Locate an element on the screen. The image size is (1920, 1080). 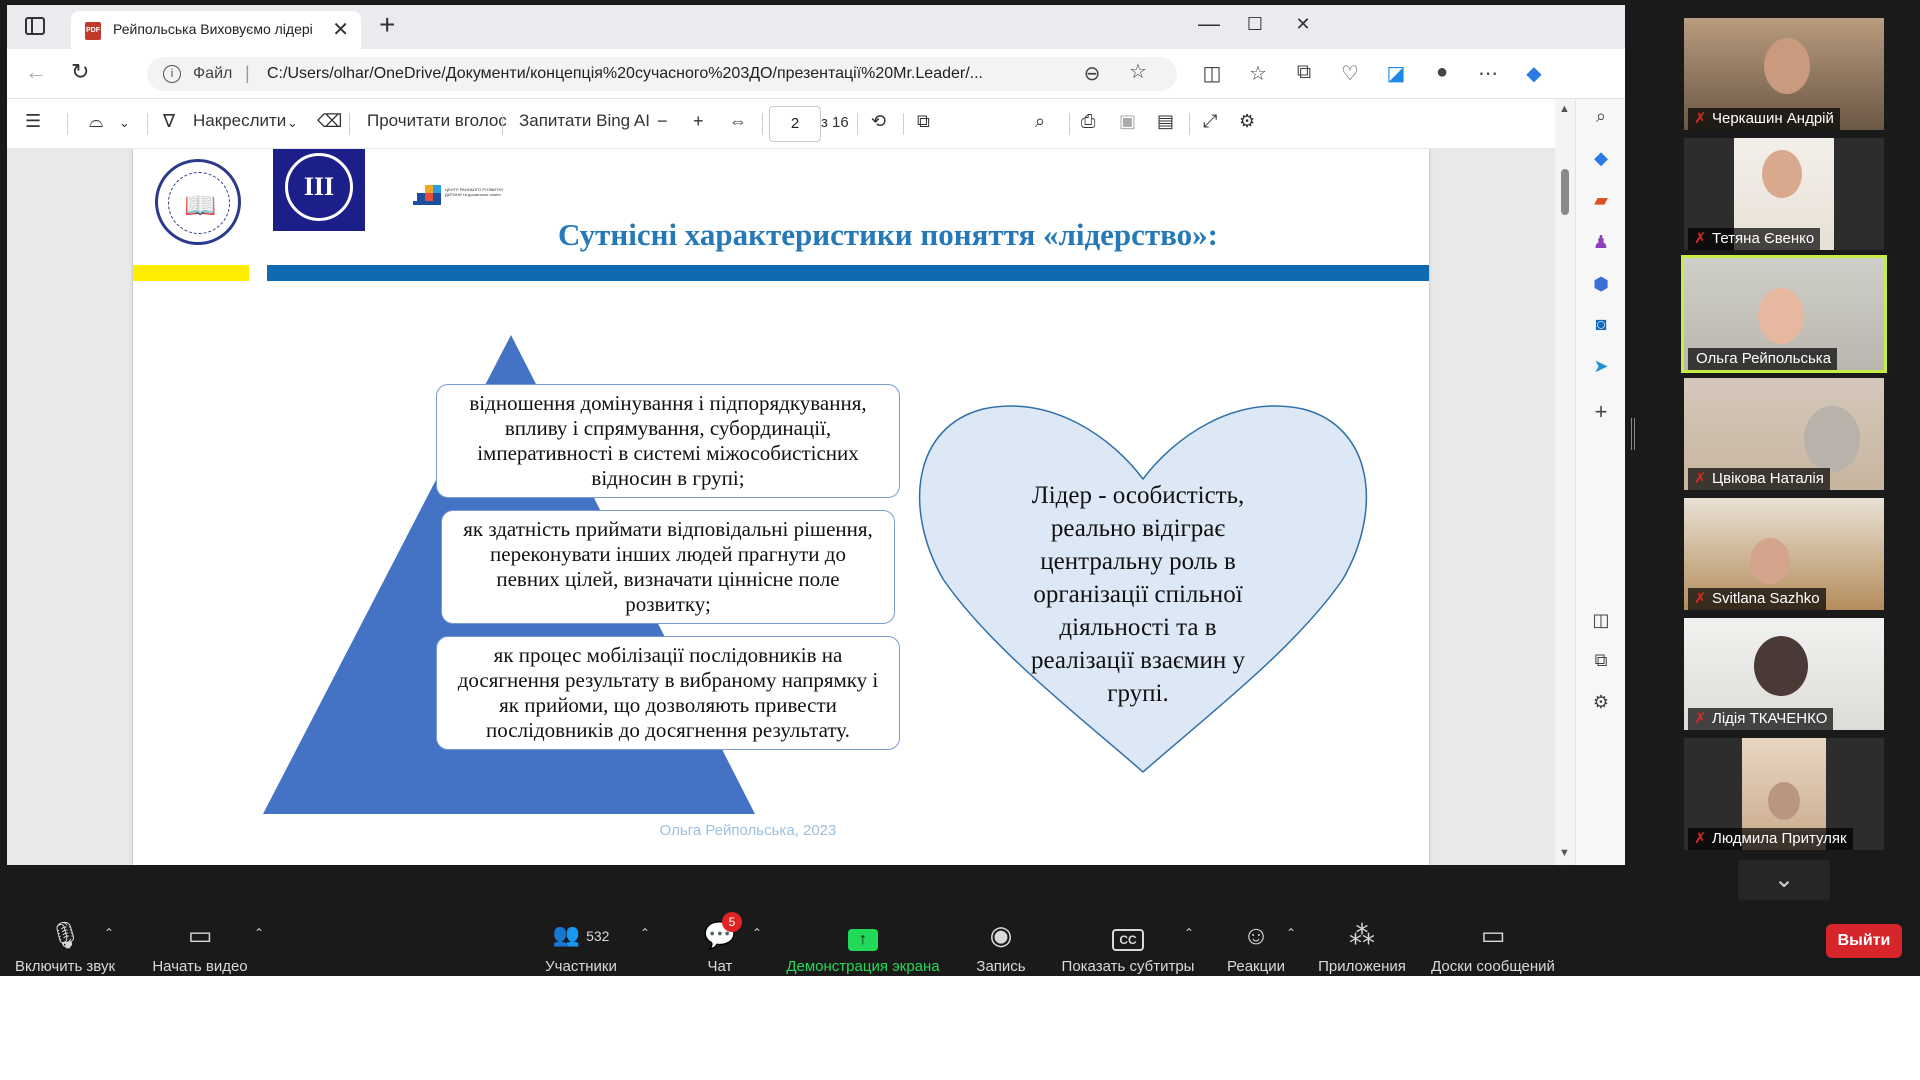
video-off-icon: ▭ is located at coordinates (200, 935).